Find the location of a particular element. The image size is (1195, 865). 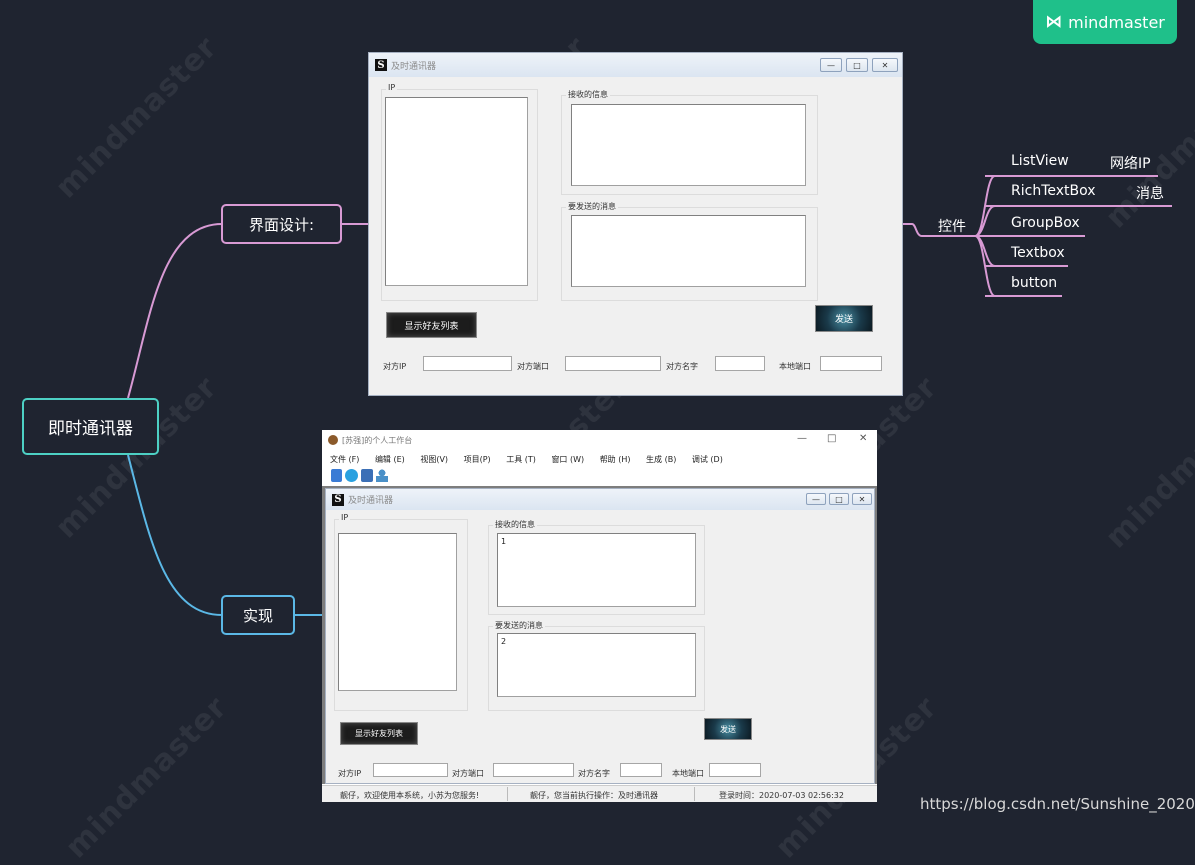

menu-tools: 工具 (T) is located at coordinates (521, 459).